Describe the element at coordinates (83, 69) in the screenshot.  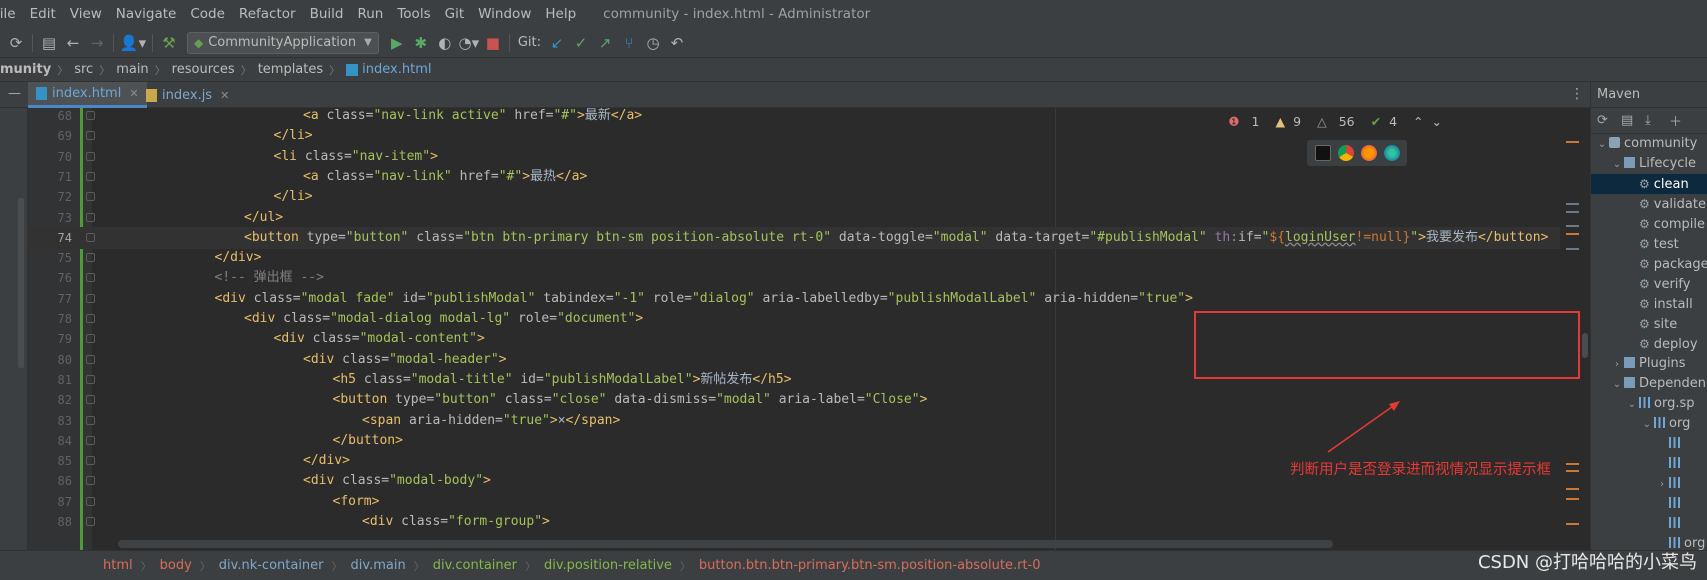
I see `nav-crumb-src: src` at that location.